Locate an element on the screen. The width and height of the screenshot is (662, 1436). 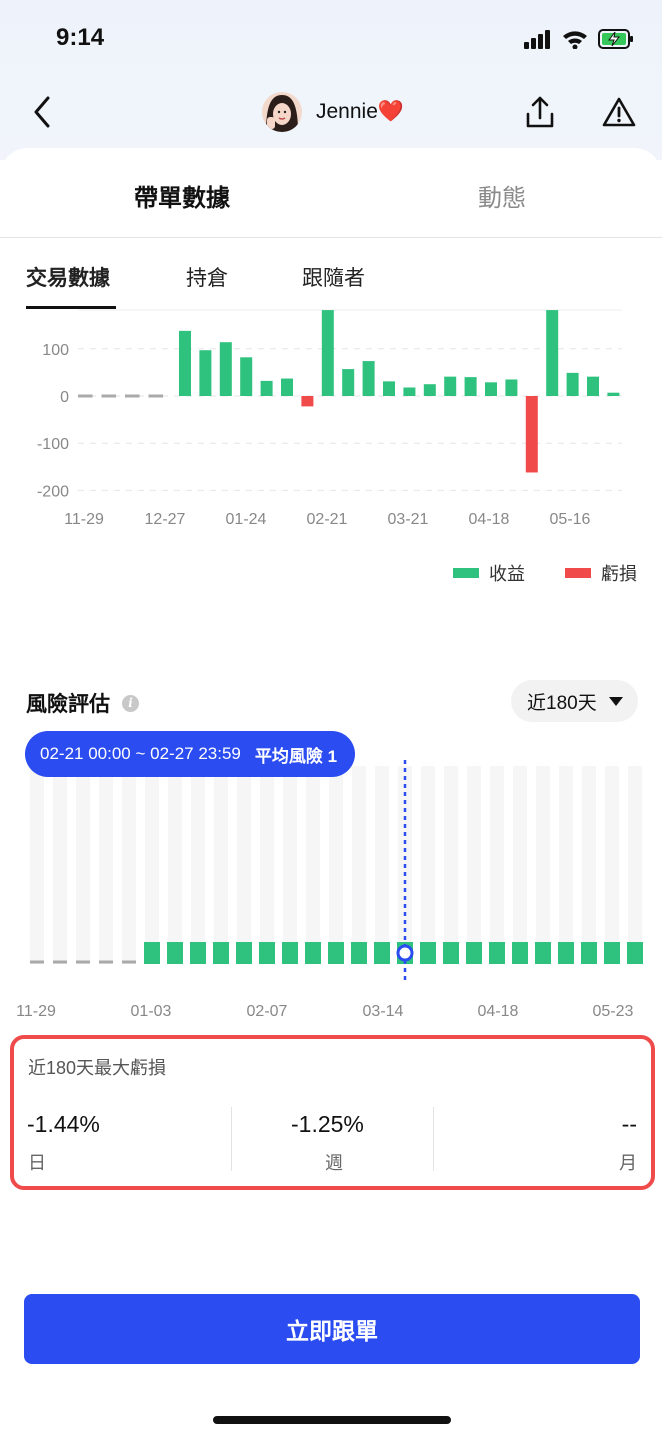
tab-followers: 跟隨者 is located at coordinates (333, 277).